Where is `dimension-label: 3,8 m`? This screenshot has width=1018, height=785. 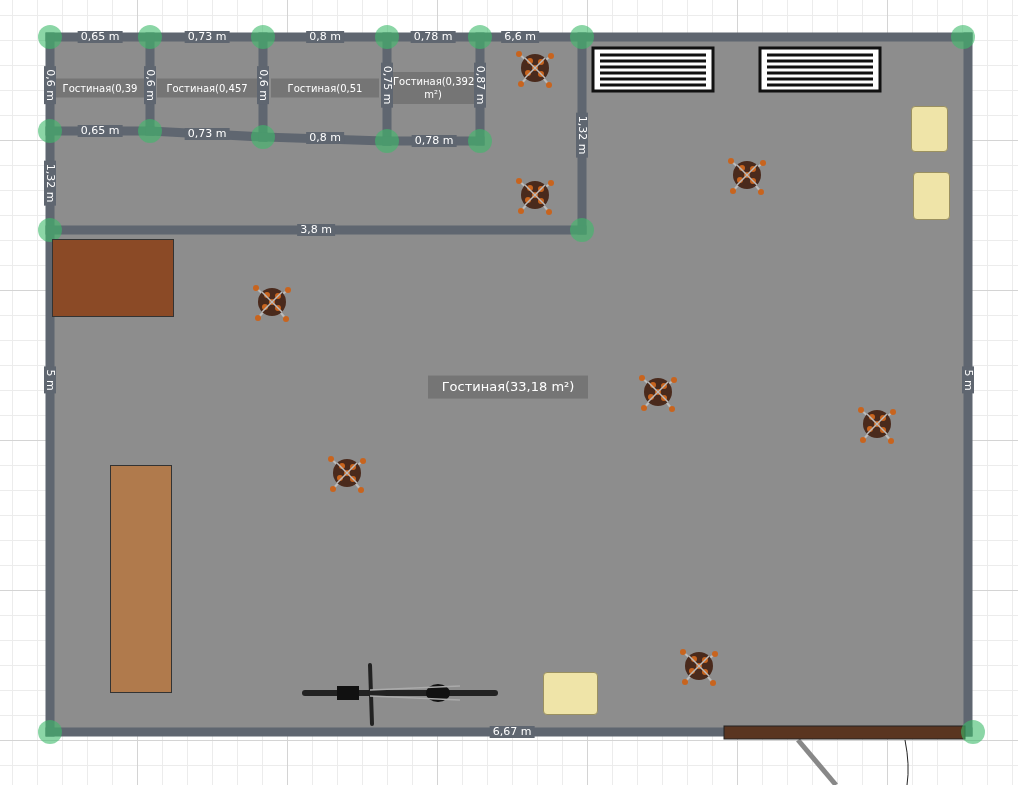 dimension-label: 3,8 m is located at coordinates (316, 230).